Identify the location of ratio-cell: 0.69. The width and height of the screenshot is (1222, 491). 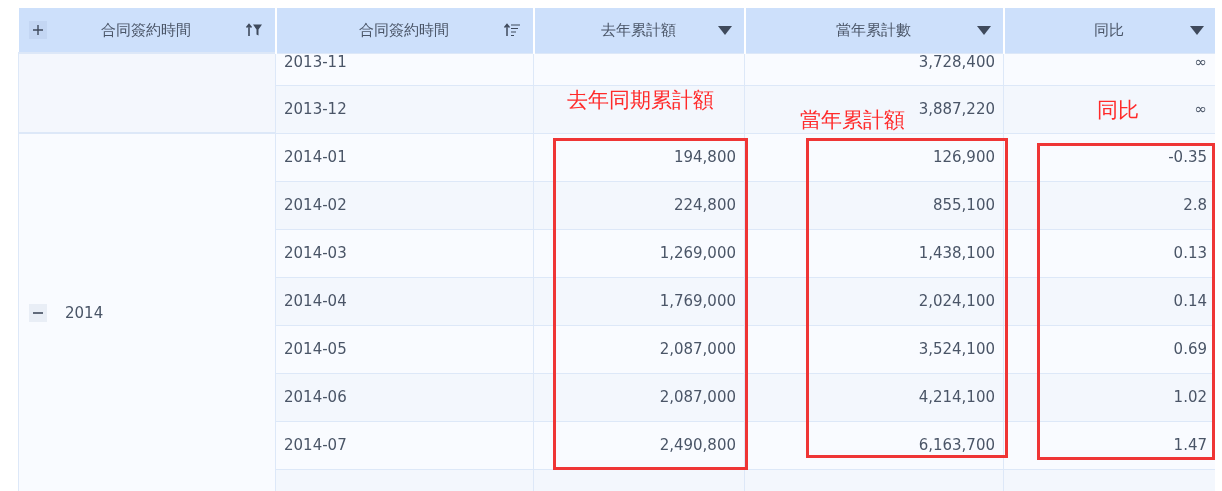
(1190, 349).